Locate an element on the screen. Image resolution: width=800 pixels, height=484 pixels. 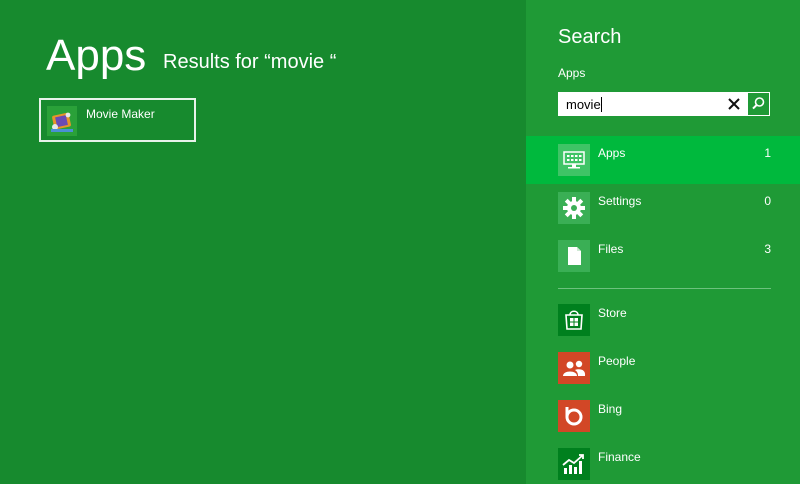
apps-icon is located at coordinates (574, 160).